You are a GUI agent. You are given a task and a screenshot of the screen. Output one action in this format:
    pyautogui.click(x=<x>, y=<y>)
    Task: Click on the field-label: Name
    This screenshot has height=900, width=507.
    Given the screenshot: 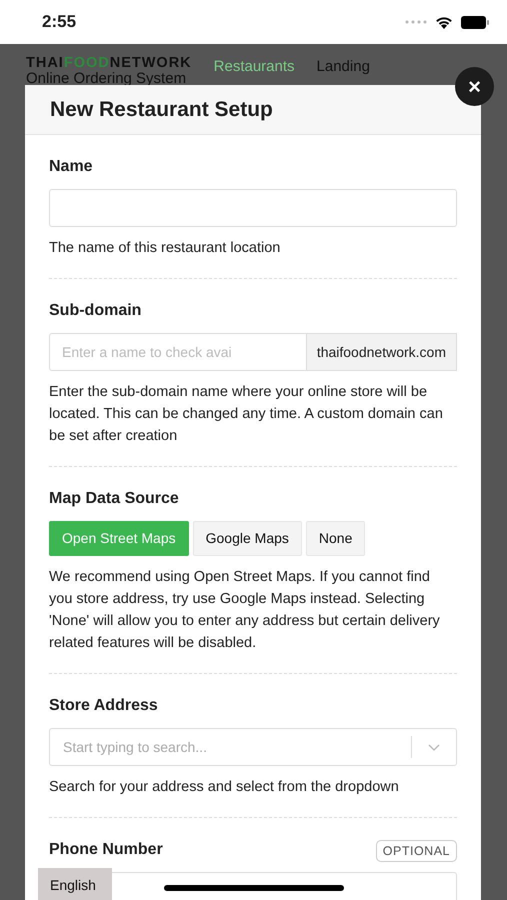 What is the action you would take?
    pyautogui.click(x=71, y=167)
    